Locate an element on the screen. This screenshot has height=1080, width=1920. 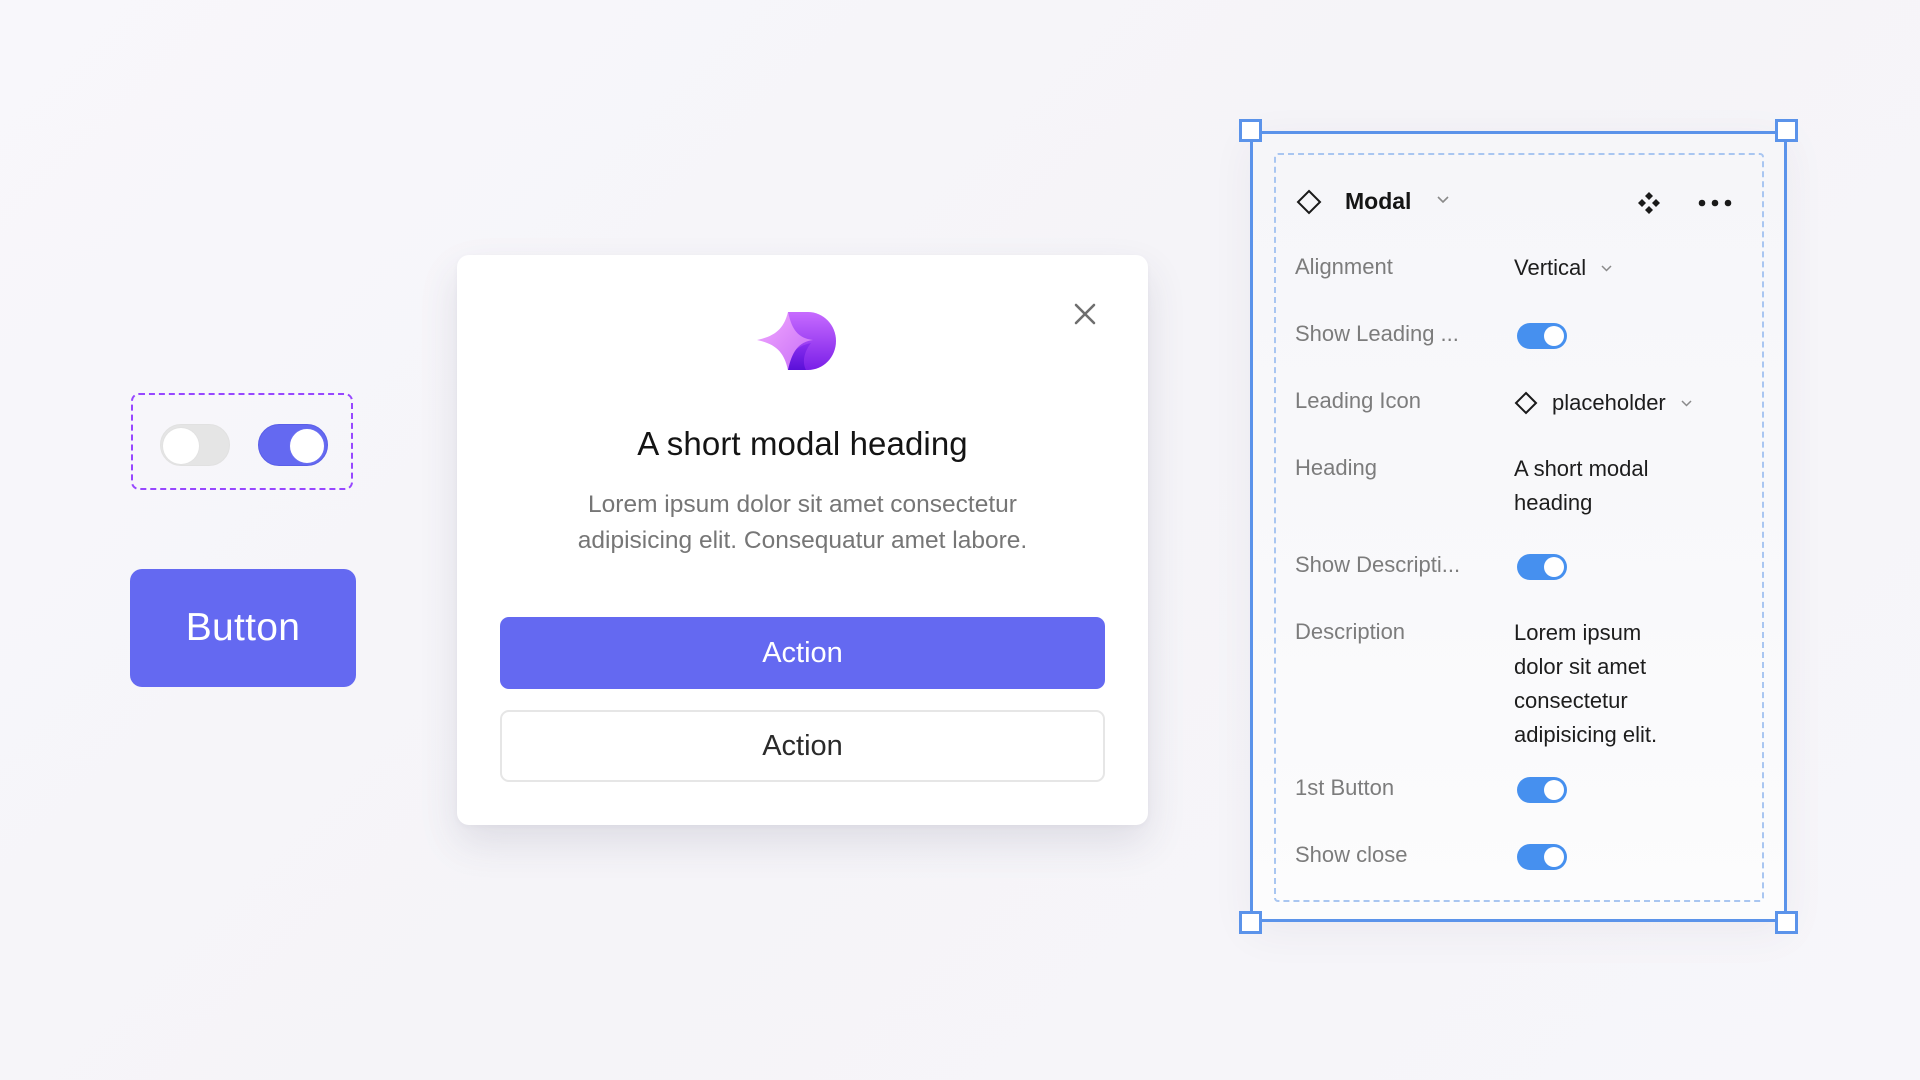
toggle-off is located at coordinates (195, 445).